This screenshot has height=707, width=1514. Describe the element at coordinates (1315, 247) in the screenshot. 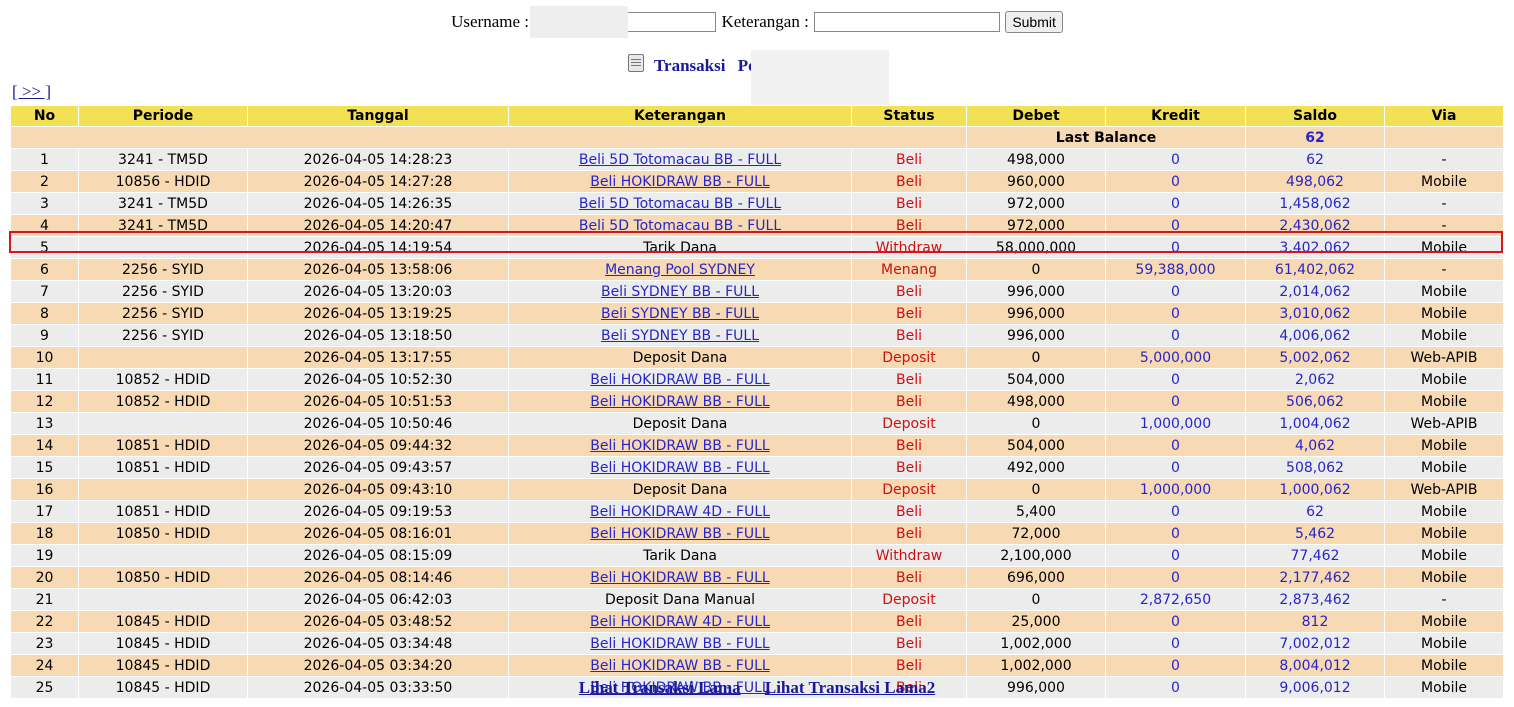

I see `saldo-cell: 3,402,062` at that location.